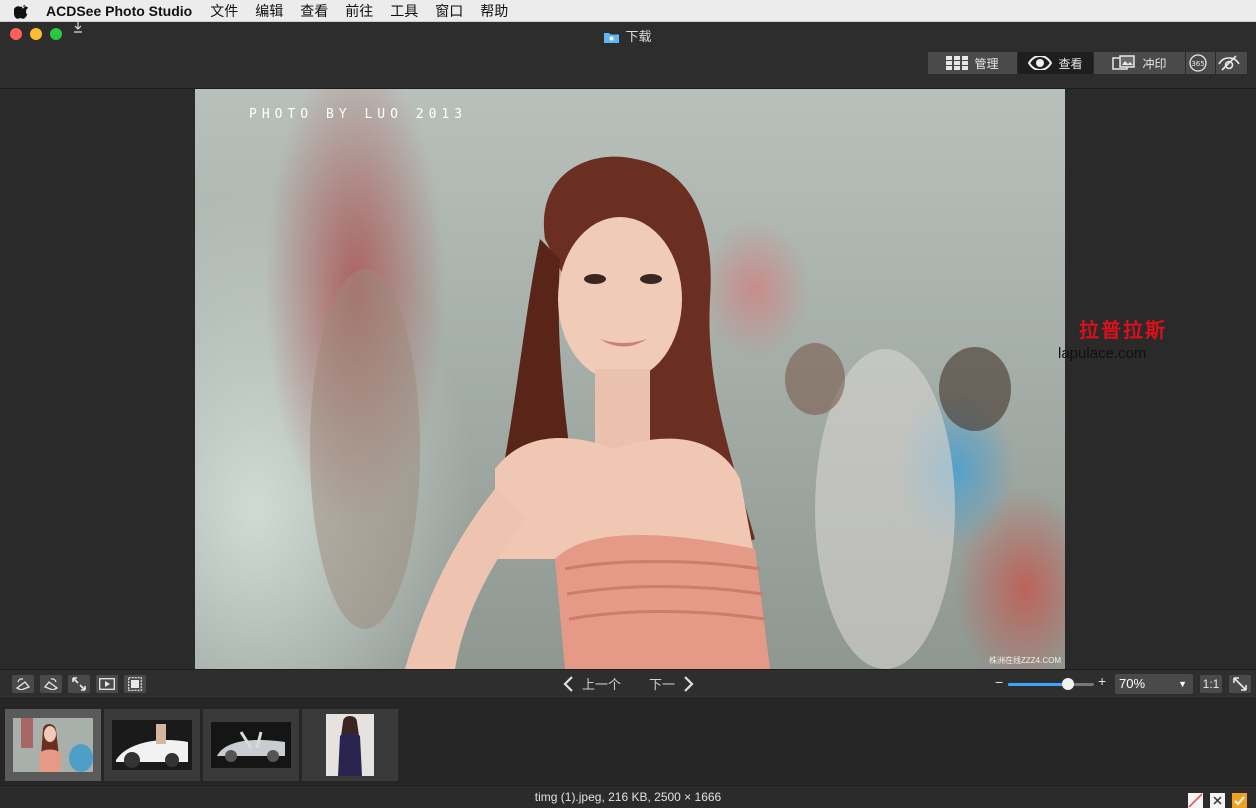  I want to click on image-navigation: 上一个 下一, so click(628, 683).